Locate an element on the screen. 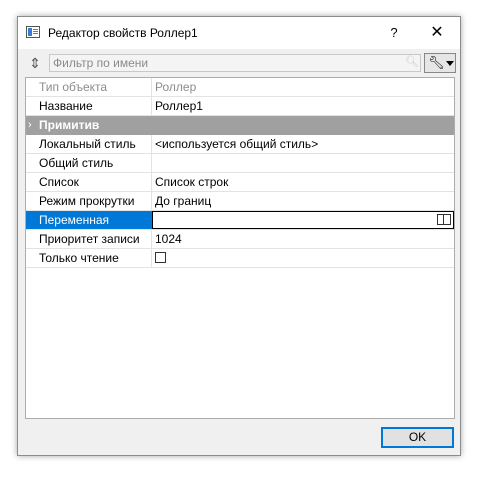 The height and width of the screenshot is (477, 483). property-value: Роллер1 is located at coordinates (303, 106).